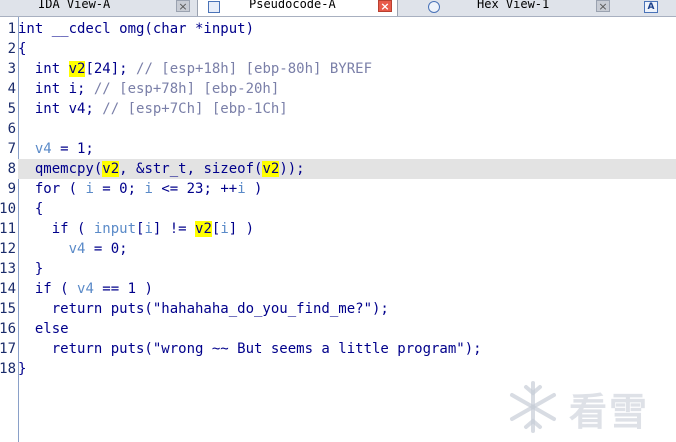 This screenshot has width=676, height=442. What do you see at coordinates (52, 189) in the screenshot?
I see `code-token: for (` at bounding box center [52, 189].